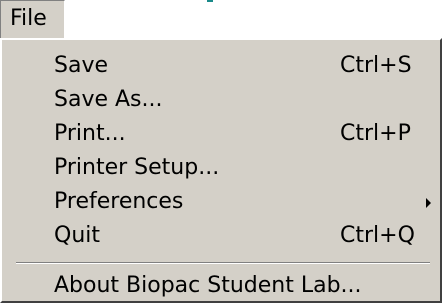 The height and width of the screenshot is (303, 442). I want to click on menu-item-shortcut: Ctrl+P, so click(375, 133).